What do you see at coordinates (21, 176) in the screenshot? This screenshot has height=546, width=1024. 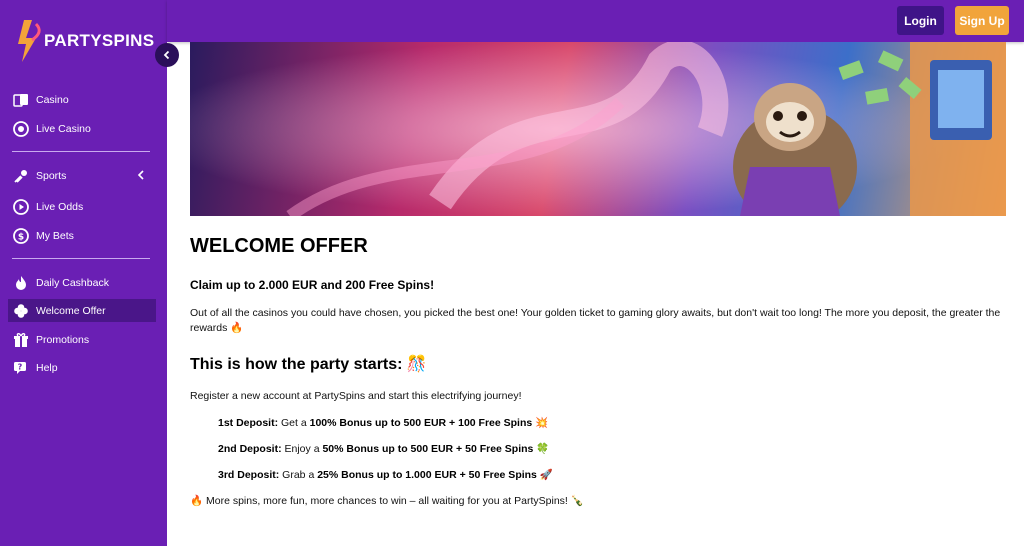 I see `sports-icon` at bounding box center [21, 176].